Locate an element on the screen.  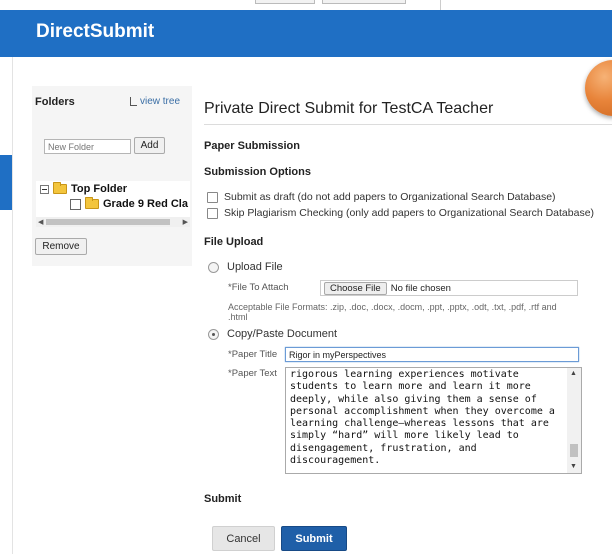
tree-item-label: Grade 9 Red Cla is located at coordinates (145, 204).